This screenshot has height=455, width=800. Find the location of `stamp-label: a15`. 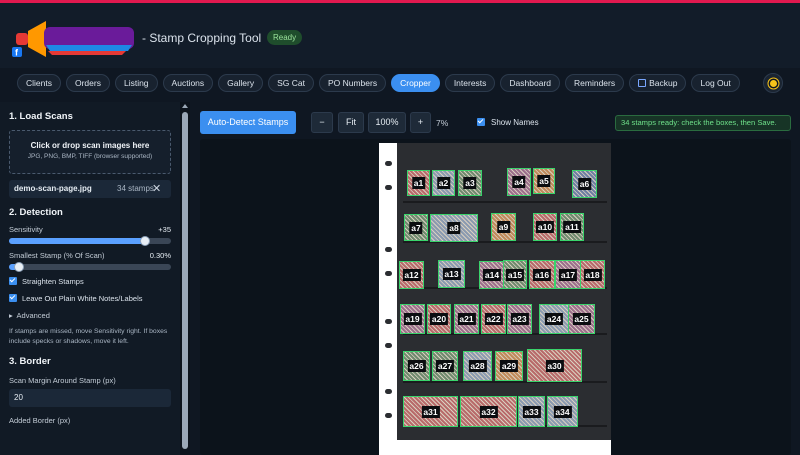

stamp-label: a15 is located at coordinates (515, 274).